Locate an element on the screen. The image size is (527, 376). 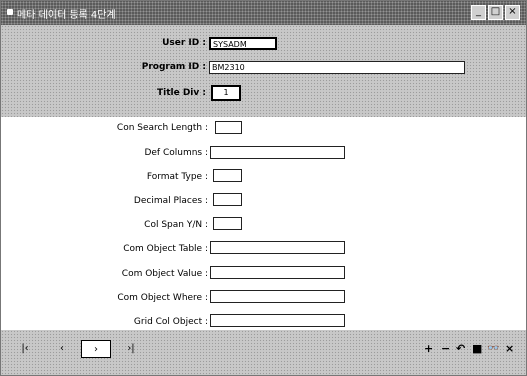
com-object-value-field is located at coordinates (277, 272).